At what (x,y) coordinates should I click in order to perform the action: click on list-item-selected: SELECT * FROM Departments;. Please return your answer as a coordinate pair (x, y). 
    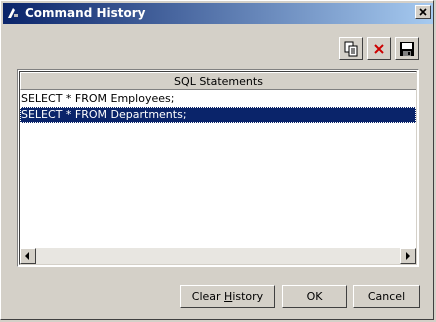
    Looking at the image, I should click on (218, 115).